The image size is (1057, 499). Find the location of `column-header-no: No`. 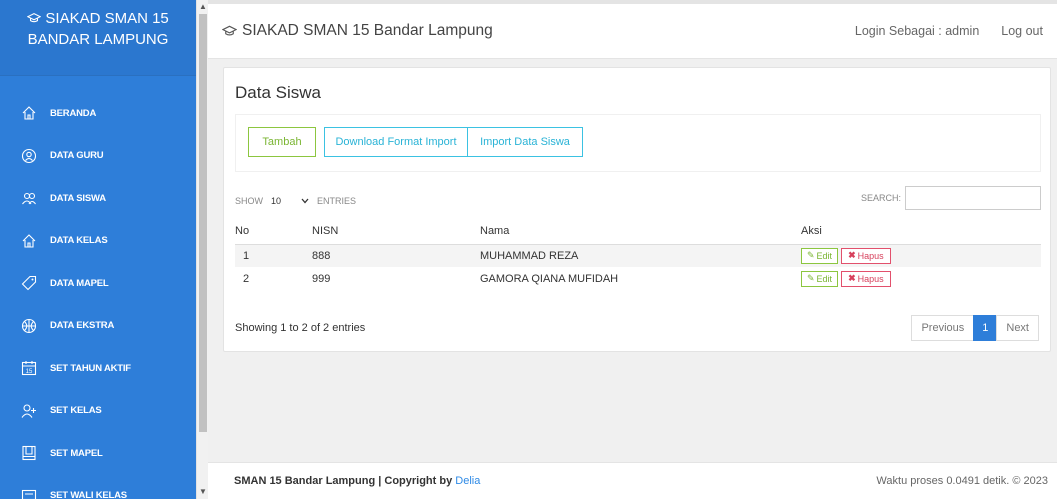

column-header-no: No is located at coordinates (273, 231).